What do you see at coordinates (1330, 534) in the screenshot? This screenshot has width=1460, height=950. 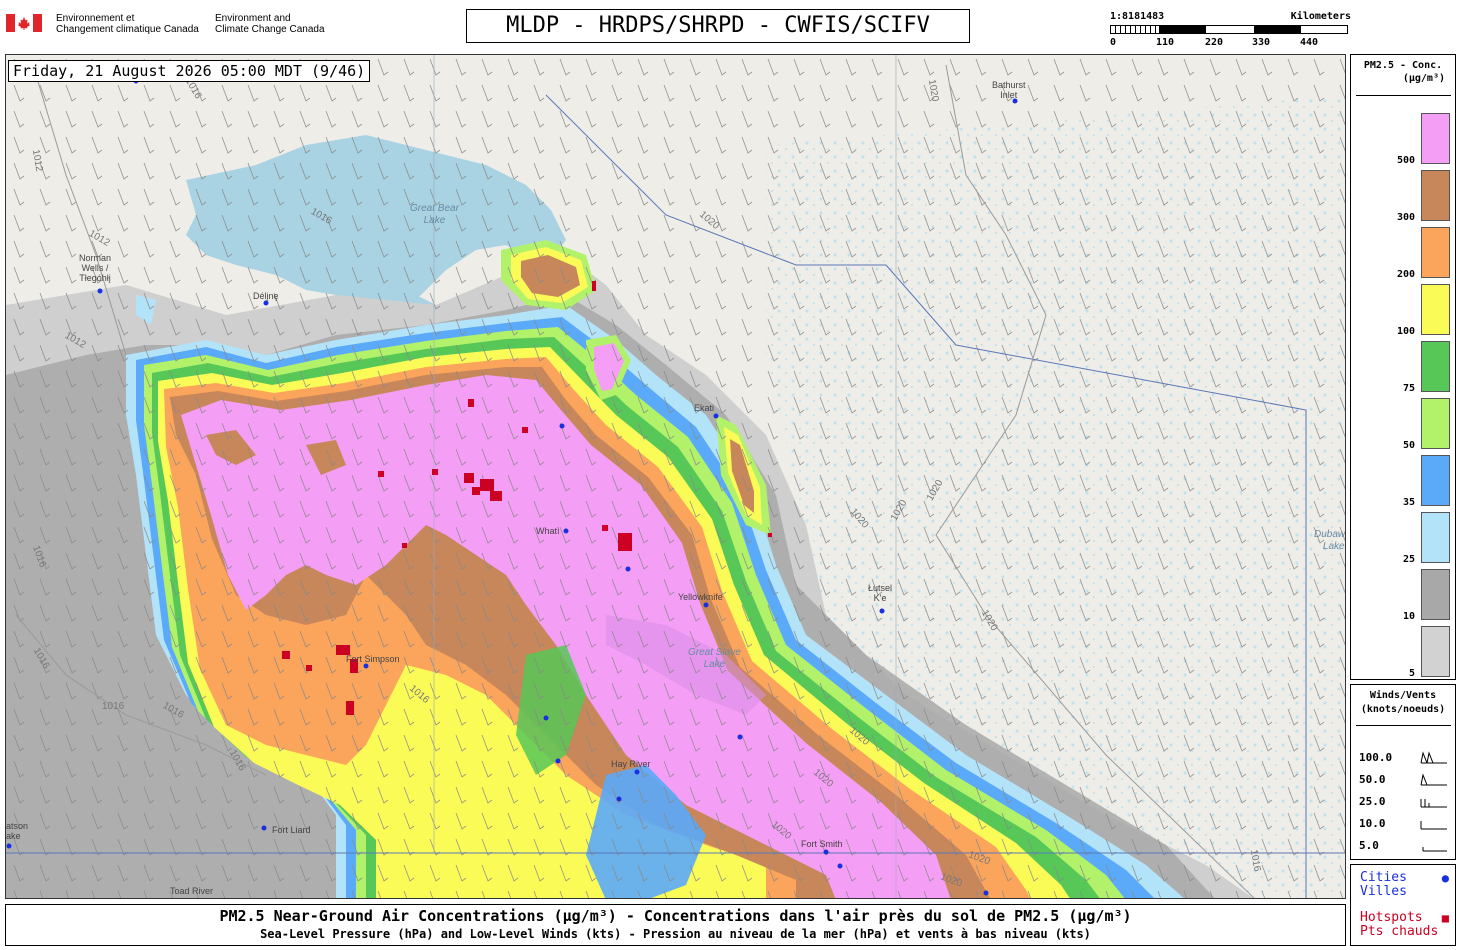 I see `lake-label: Dubawnt` at bounding box center [1330, 534].